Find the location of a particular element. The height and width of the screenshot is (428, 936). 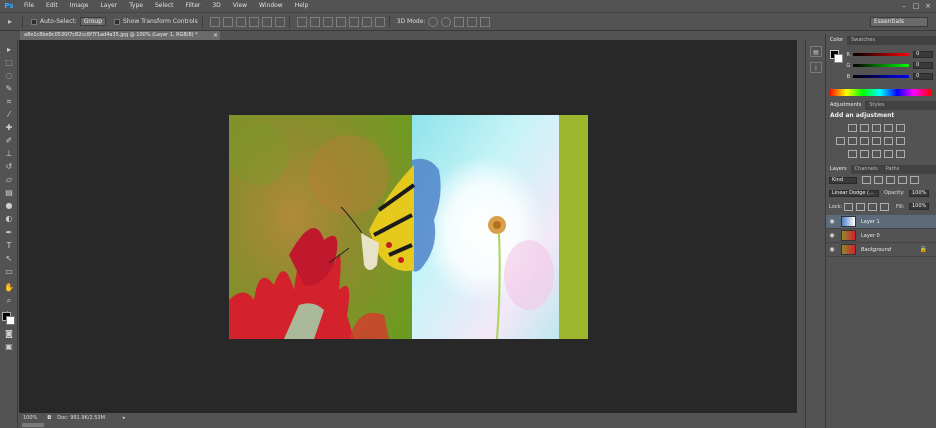

layer-row-background: ◉ Background 🔒 is located at coordinates (881, 250).